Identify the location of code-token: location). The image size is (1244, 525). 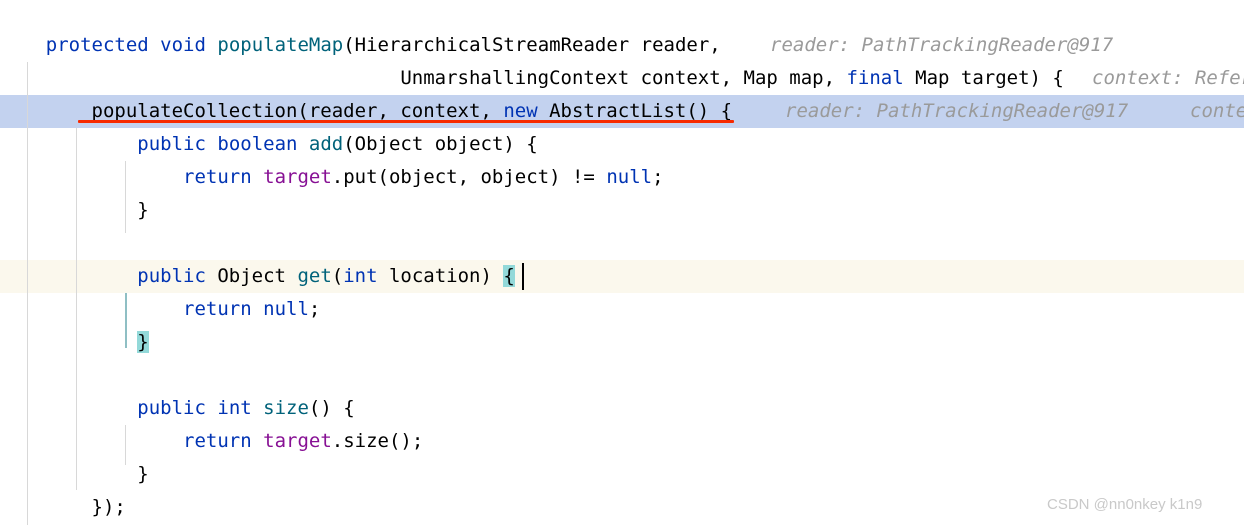
(440, 276).